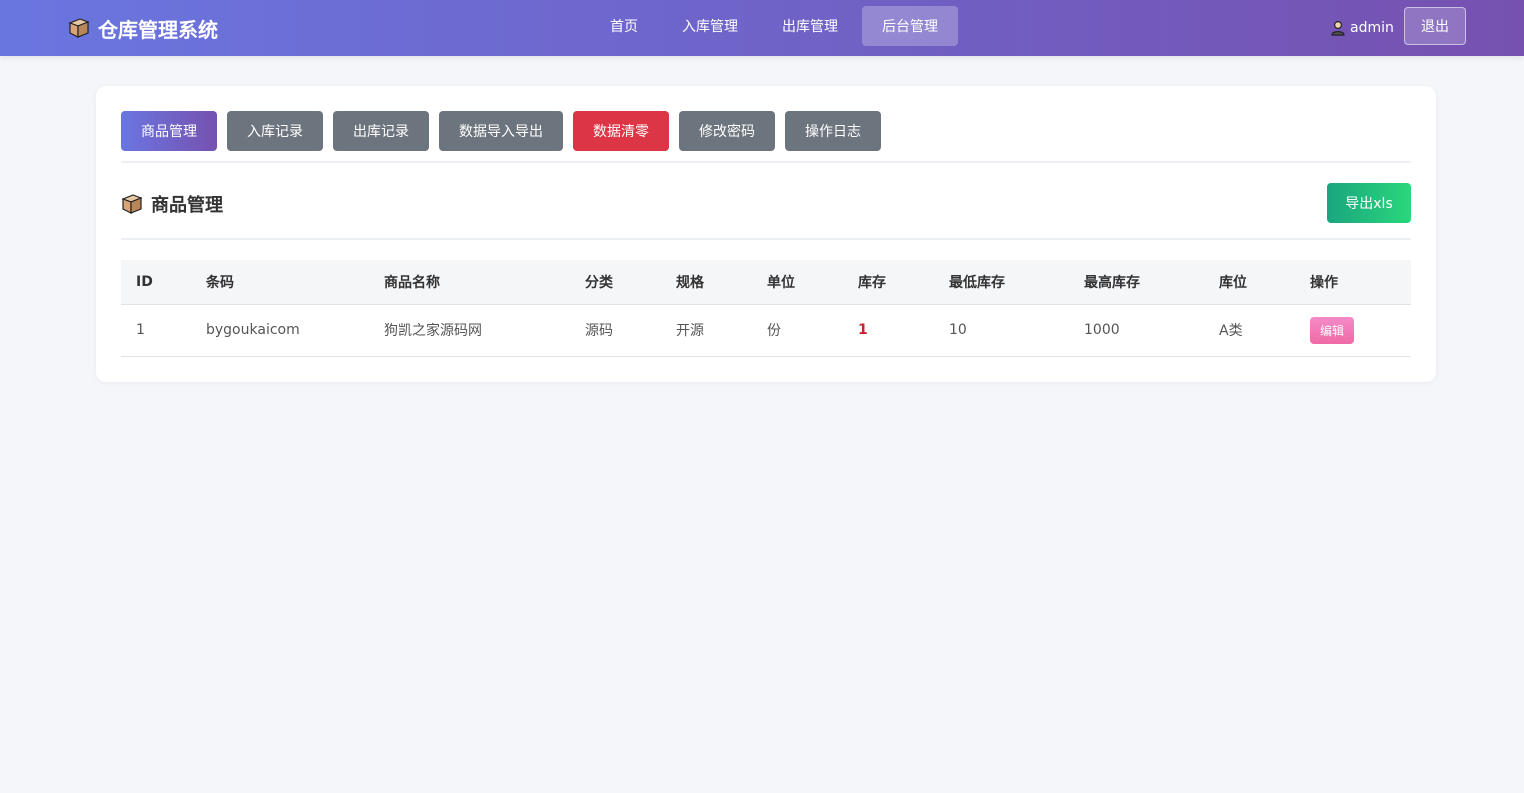  Describe the element at coordinates (1372, 28) in the screenshot. I see `username: admin` at that location.